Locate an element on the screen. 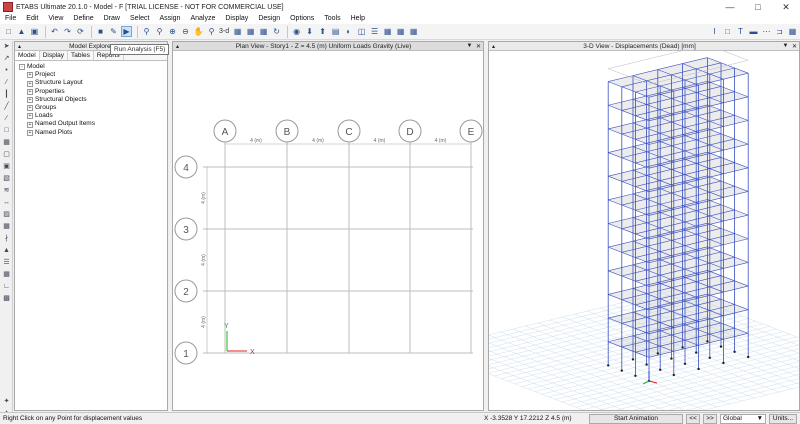 The width and height of the screenshot is (800, 424). display-options-icon: ☰ is located at coordinates (374, 31).